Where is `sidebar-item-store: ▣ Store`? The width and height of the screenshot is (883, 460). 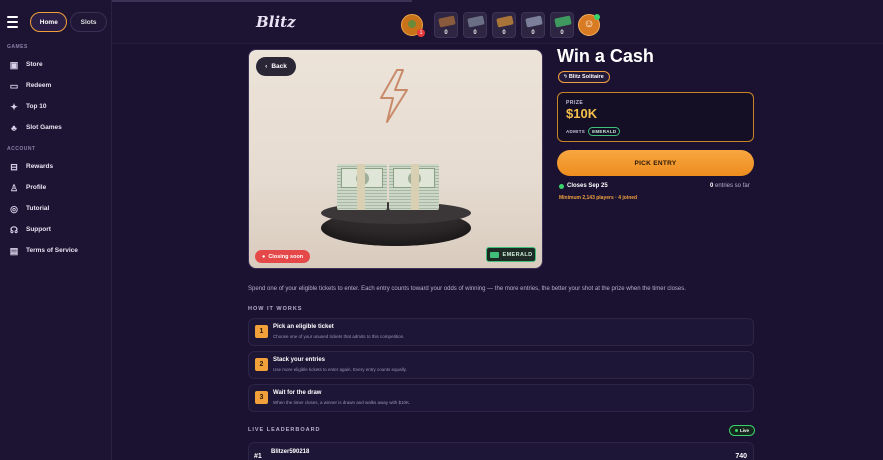 sidebar-item-store: ▣ Store is located at coordinates (55, 64).